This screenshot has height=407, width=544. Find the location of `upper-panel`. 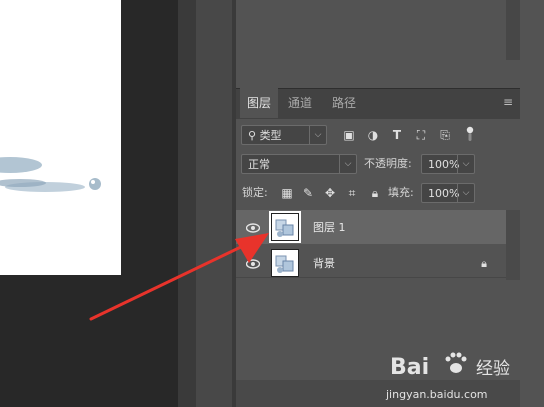

upper-panel is located at coordinates (378, 42).